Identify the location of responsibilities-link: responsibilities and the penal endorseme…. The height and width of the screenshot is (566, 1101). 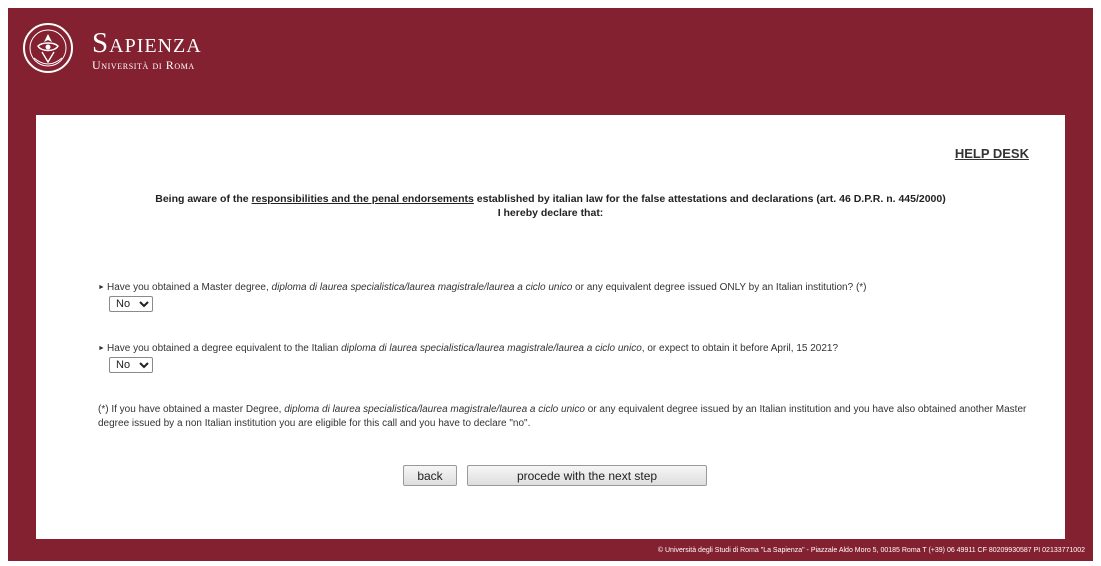
(363, 199).